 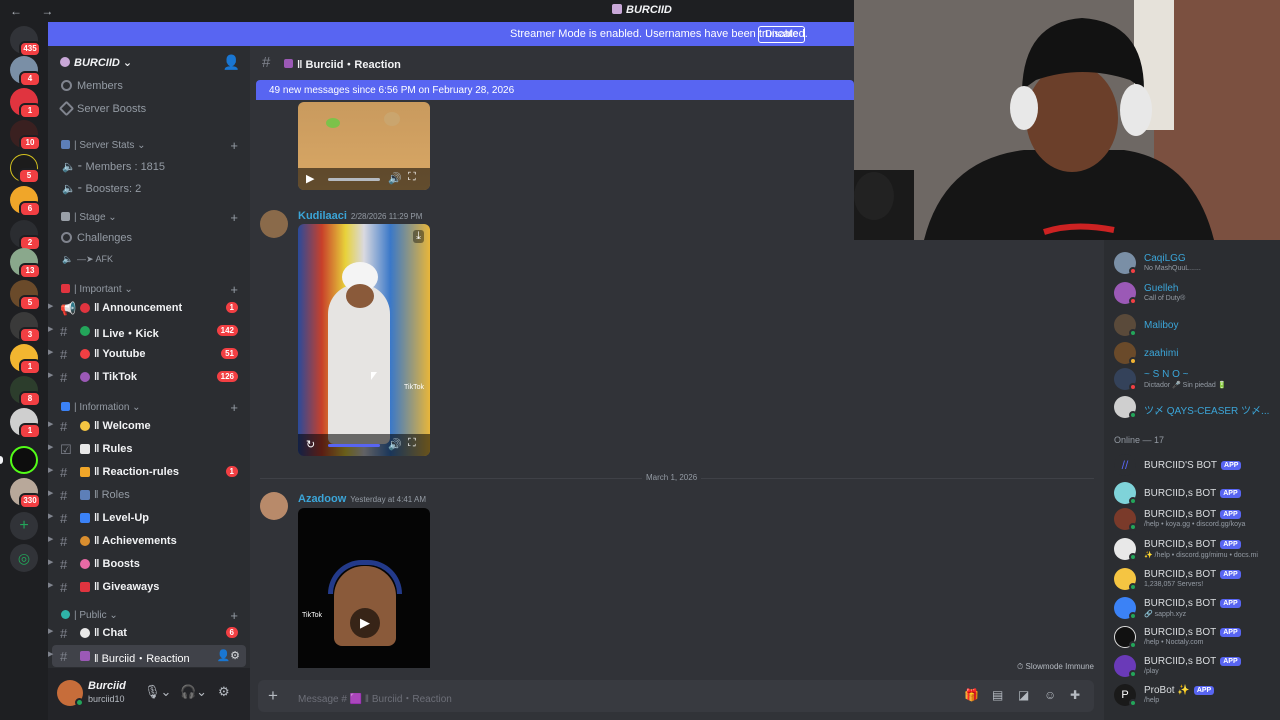 I want to click on video-attachment: TikTok ▶, so click(x=364, y=588).